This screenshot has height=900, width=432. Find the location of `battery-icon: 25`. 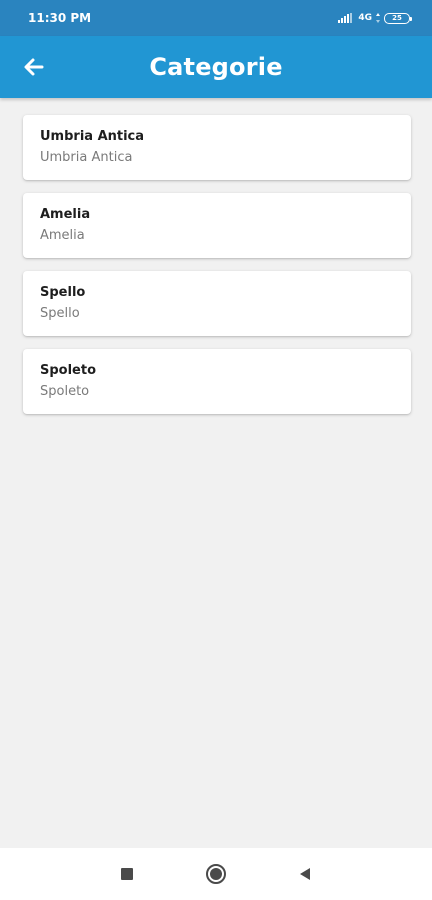

battery-icon: 25 is located at coordinates (398, 18).